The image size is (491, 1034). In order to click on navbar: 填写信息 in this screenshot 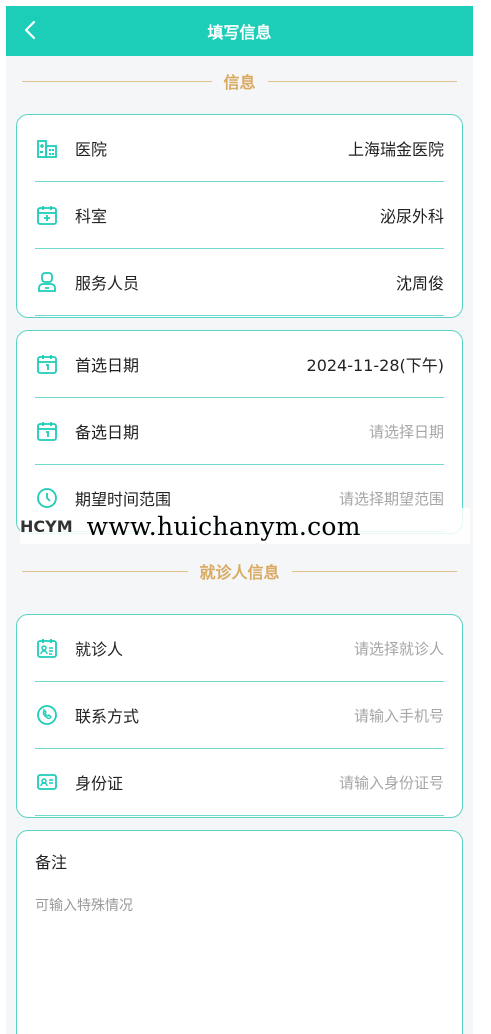, I will do `click(239, 31)`.